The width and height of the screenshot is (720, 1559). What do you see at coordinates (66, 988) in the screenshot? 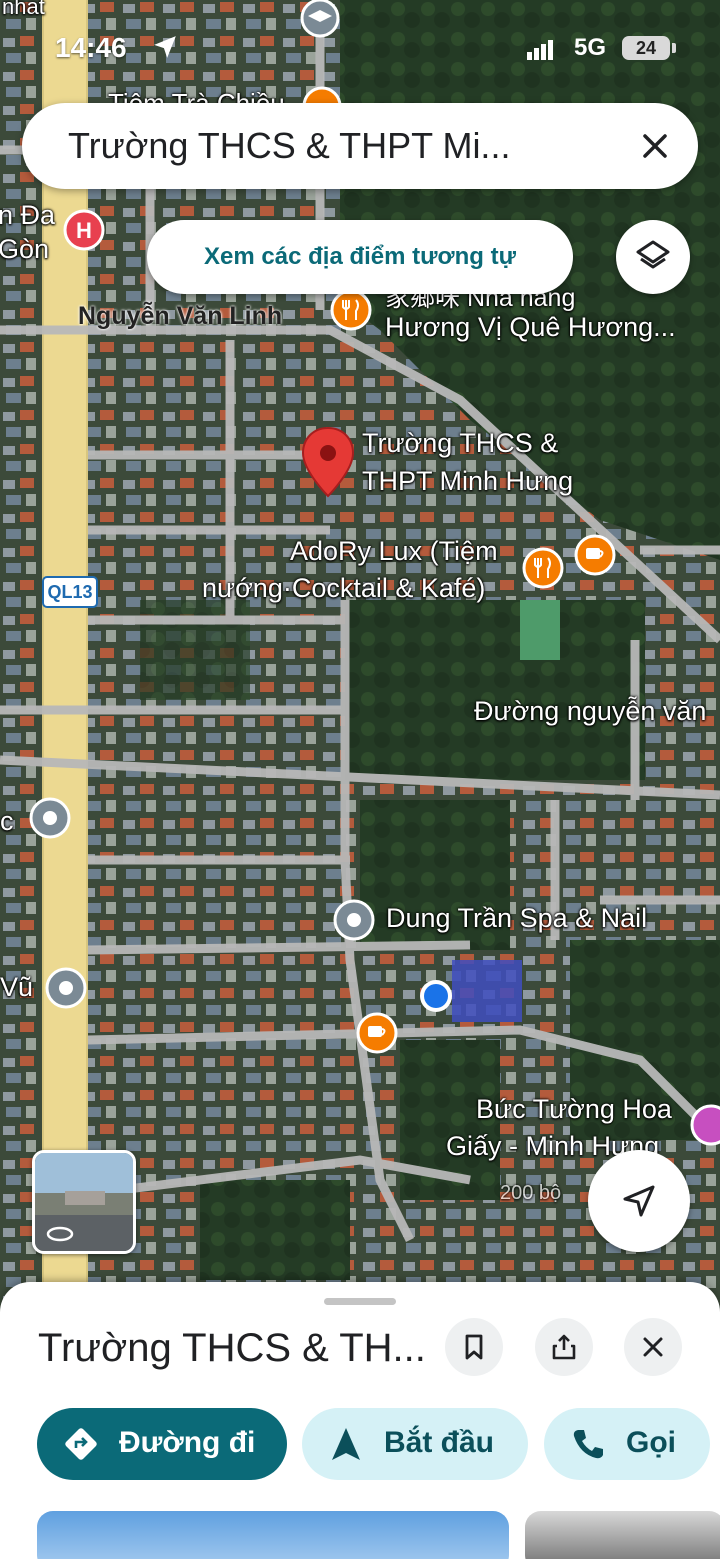
I see `place-poi-icon-vu` at bounding box center [66, 988].